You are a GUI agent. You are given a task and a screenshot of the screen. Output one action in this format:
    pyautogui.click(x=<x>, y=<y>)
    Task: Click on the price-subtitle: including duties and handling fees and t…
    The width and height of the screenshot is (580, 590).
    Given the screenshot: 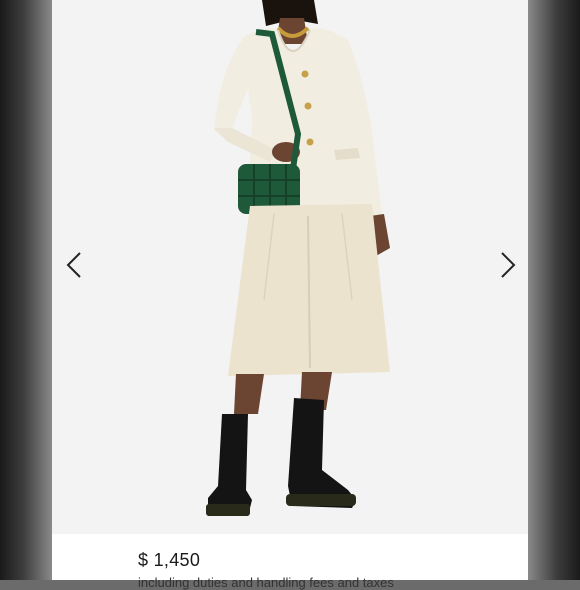 What is the action you would take?
    pyautogui.click(x=266, y=582)
    